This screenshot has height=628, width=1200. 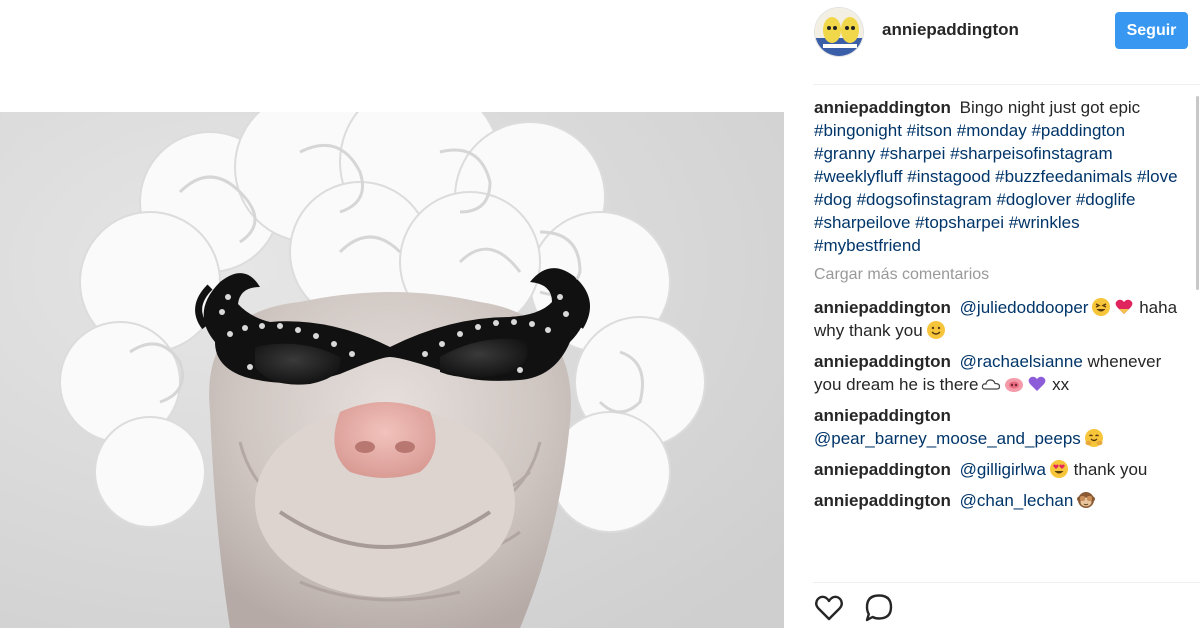 What do you see at coordinates (1021, 361) in the screenshot?
I see `comment-mention: @rachaelsianne` at bounding box center [1021, 361].